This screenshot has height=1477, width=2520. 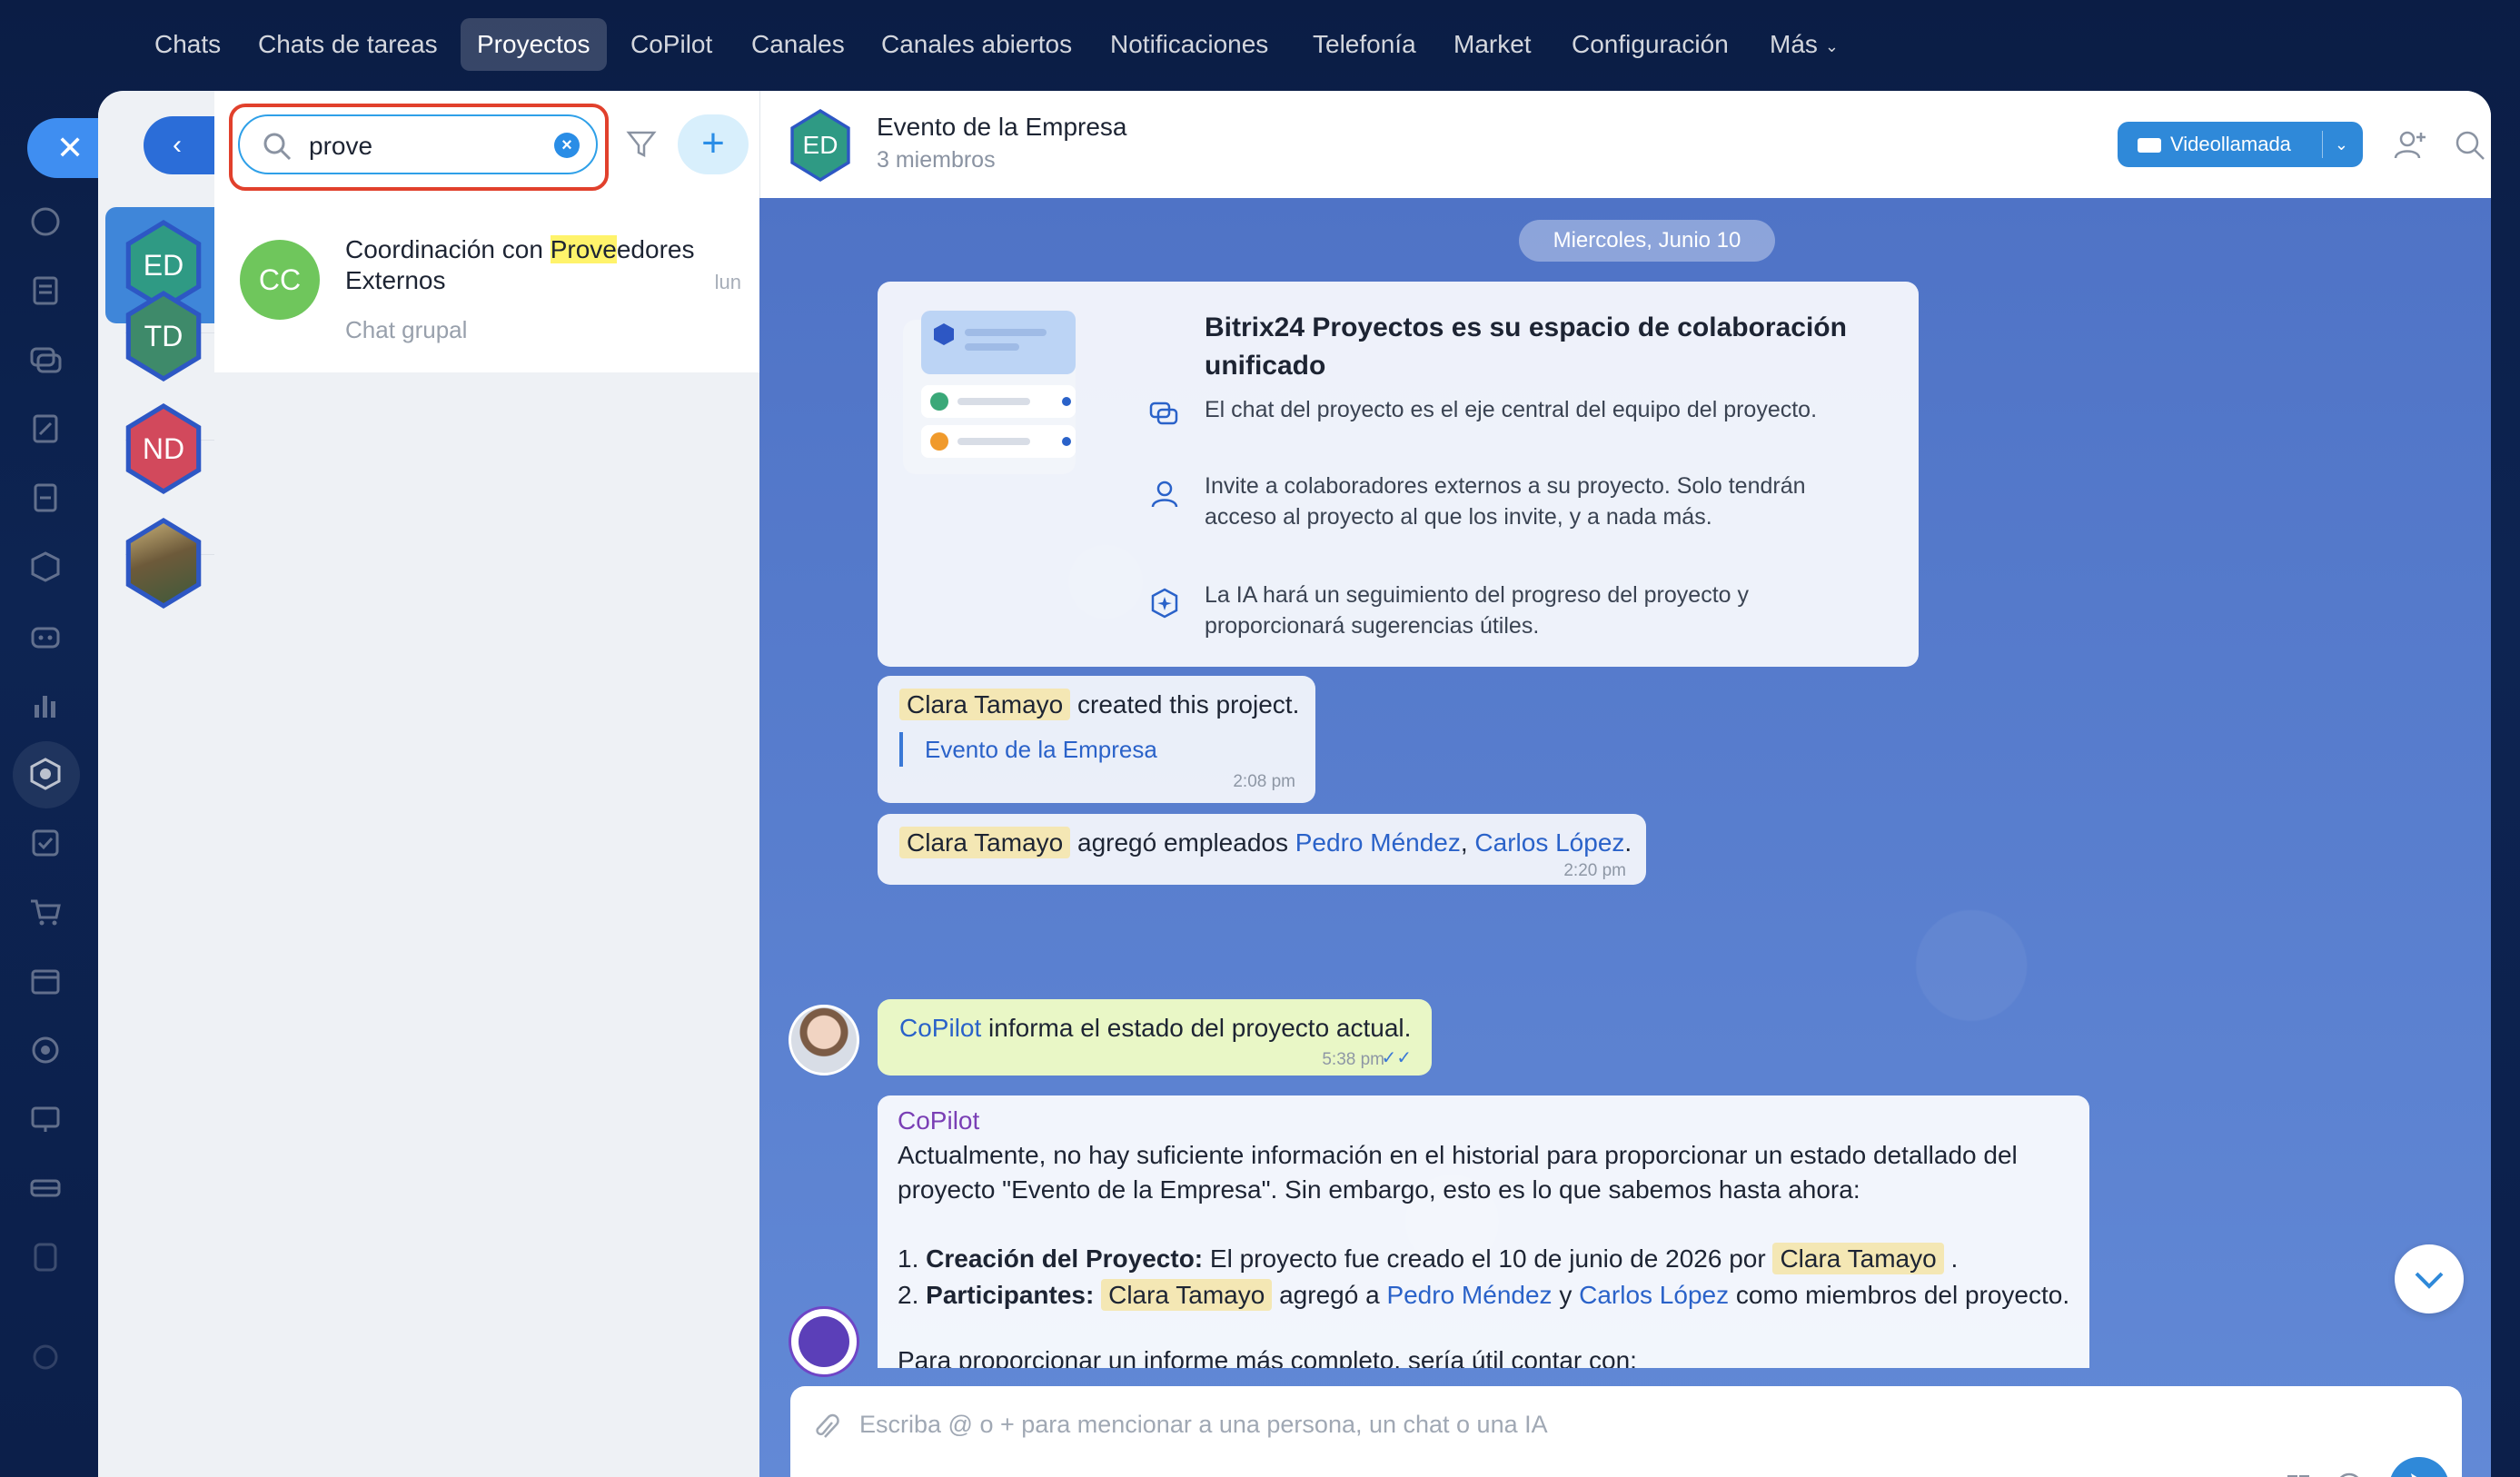 I want to click on projects-icon, so click(x=45, y=774).